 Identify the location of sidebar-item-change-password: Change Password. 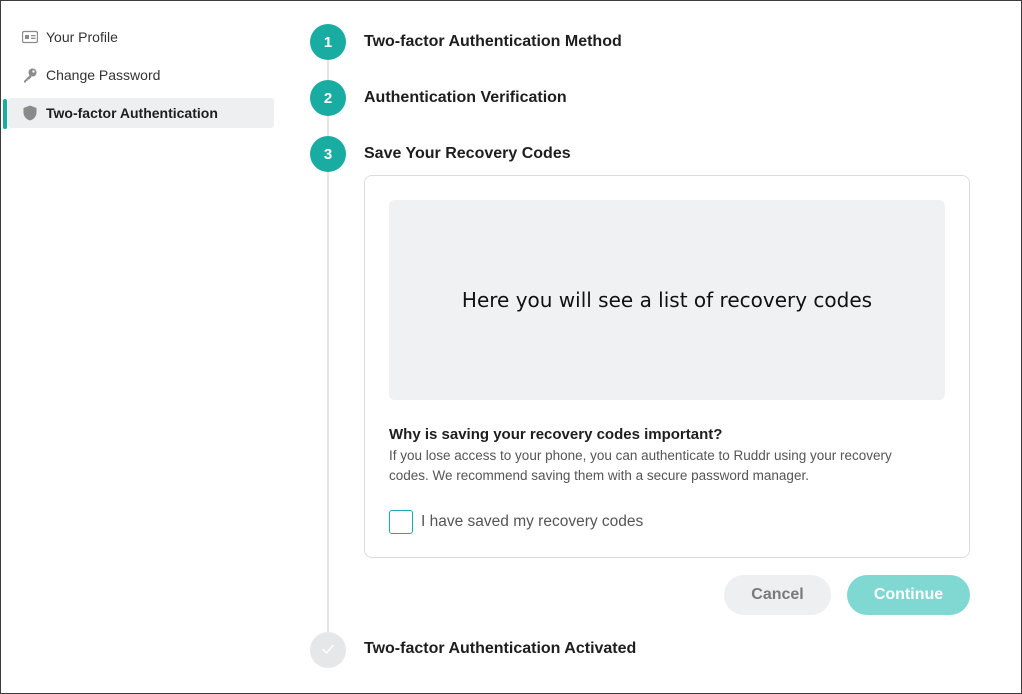
(141, 75).